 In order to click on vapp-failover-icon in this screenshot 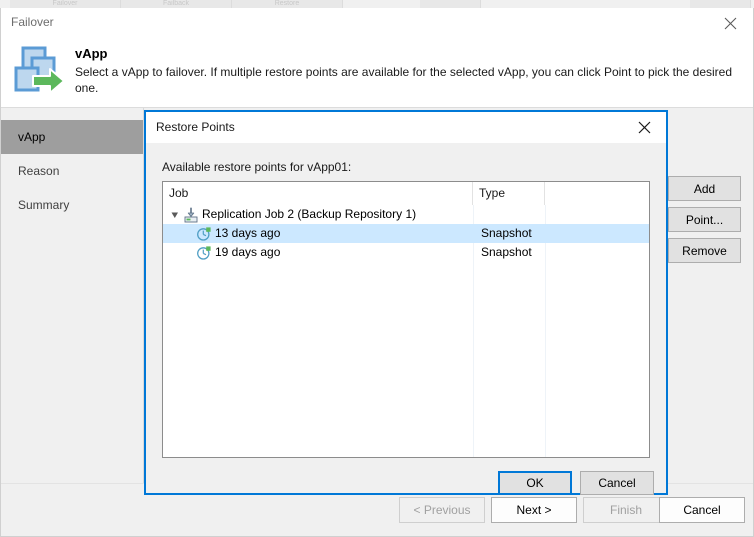, I will do `click(39, 71)`.